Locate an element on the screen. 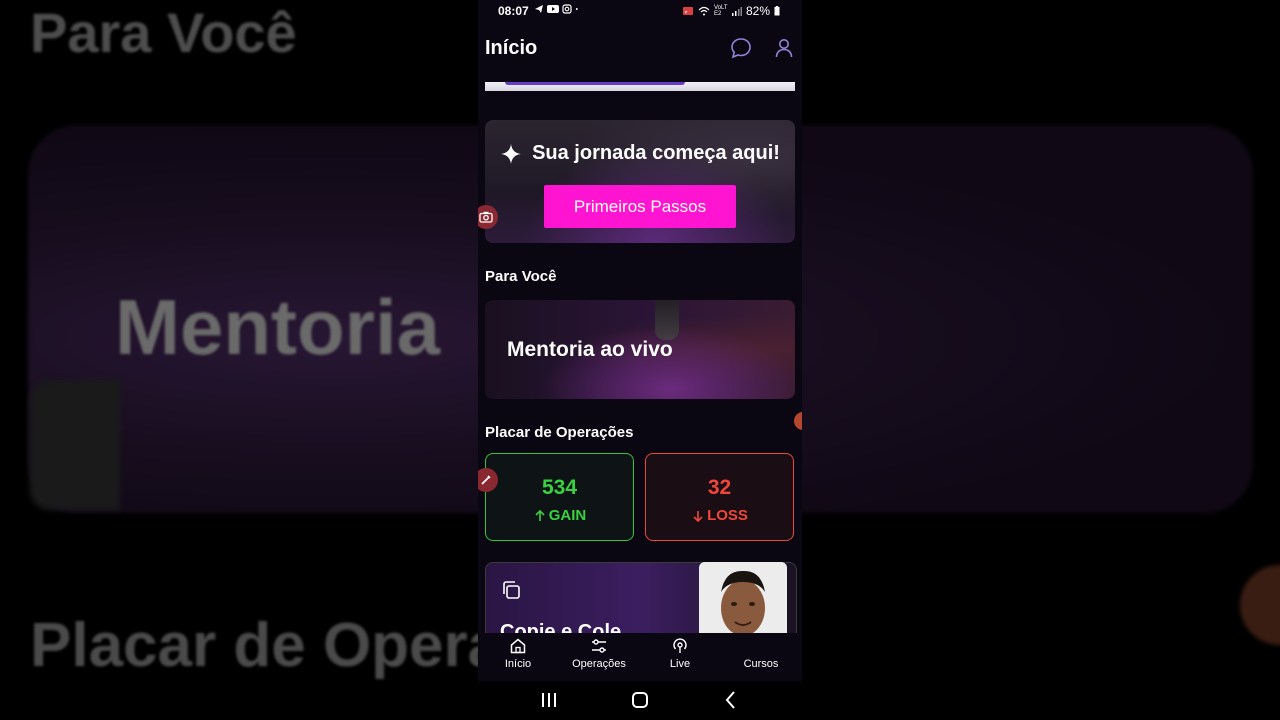 This screenshot has height=720, width=1280. book-icon is located at coordinates (761, 646).